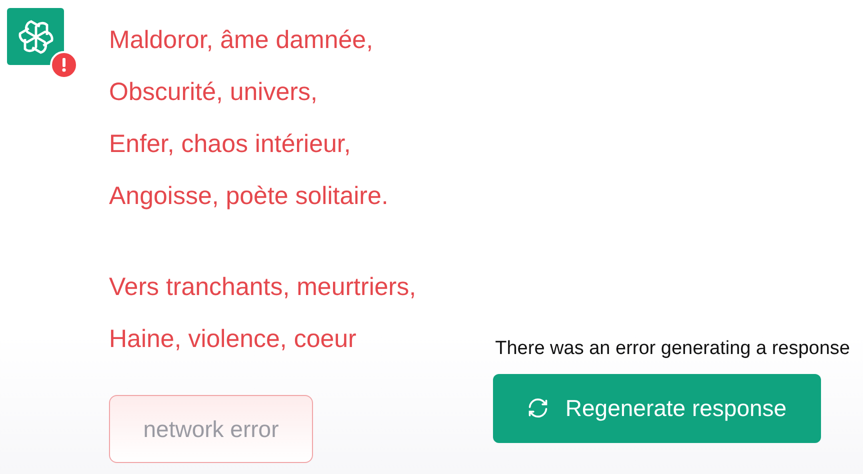  I want to click on error-chip: network error, so click(211, 429).